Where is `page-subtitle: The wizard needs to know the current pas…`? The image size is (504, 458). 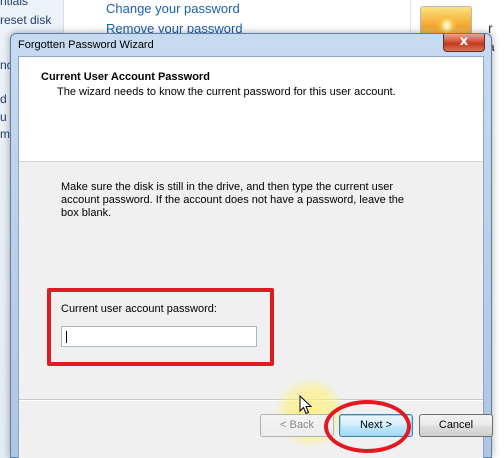
page-subtitle: The wizard needs to know the current pas… is located at coordinates (226, 92).